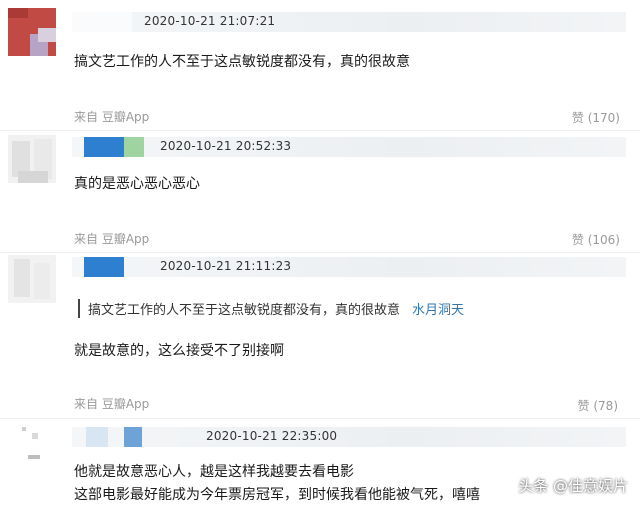 The height and width of the screenshot is (508, 640). Describe the element at coordinates (598, 405) in the screenshot. I see `like-button: 赞 (78)` at that location.